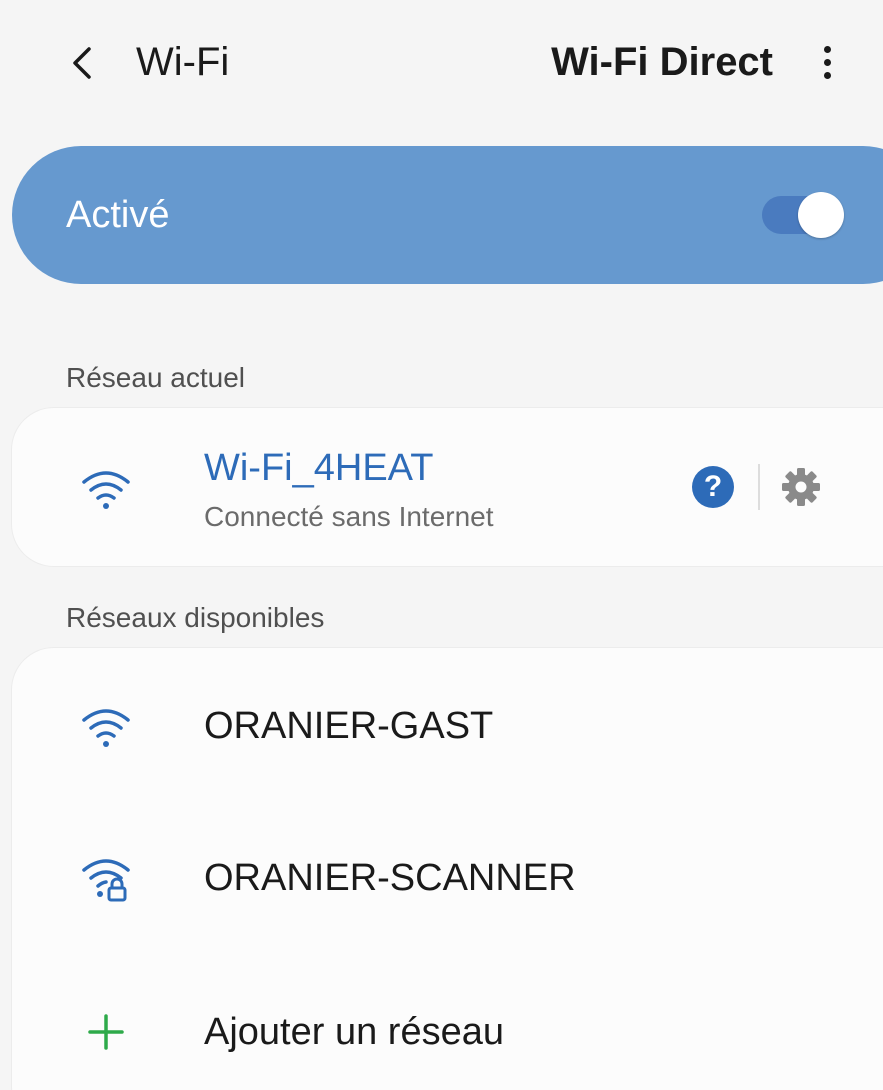 This screenshot has width=883, height=1090. Describe the element at coordinates (447, 487) in the screenshot. I see `current-network-card: Wi-Fi_4HEAT Connecté sans Internet ?` at that location.